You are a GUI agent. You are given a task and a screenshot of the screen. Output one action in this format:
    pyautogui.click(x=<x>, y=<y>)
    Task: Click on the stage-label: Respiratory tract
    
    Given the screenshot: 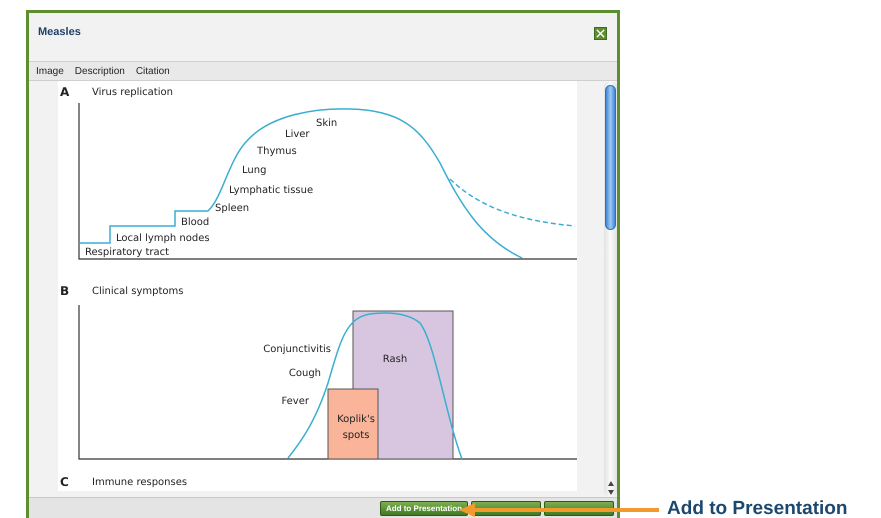 What is the action you would take?
    pyautogui.click(x=127, y=252)
    